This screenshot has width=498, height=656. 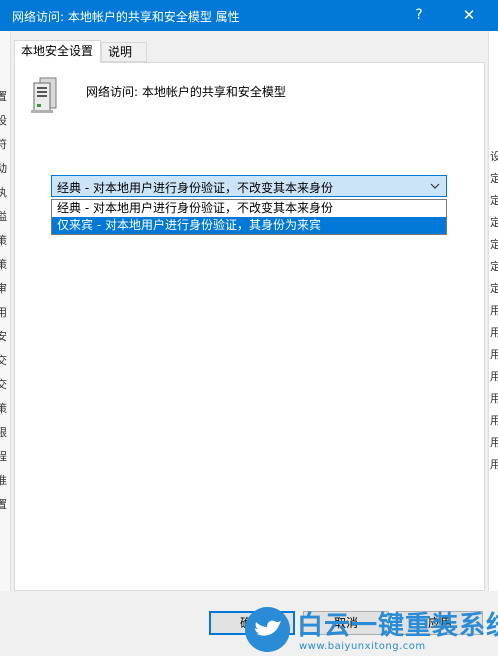 I want to click on watermark-brand: 白云一键重装系统, so click(x=397, y=626).